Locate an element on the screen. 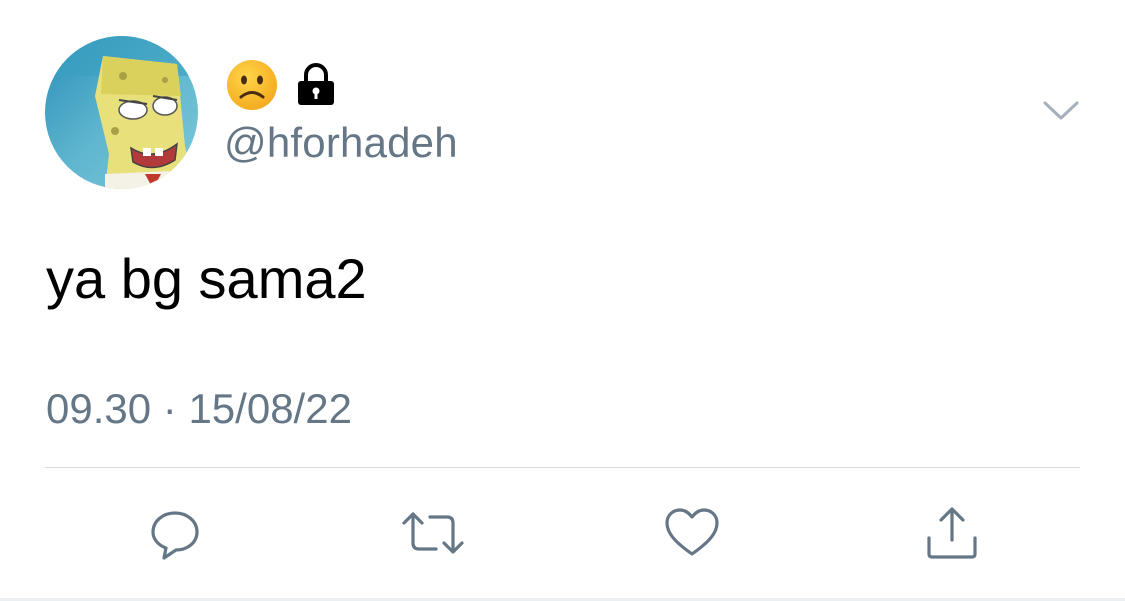  reply-icon is located at coordinates (175, 535).